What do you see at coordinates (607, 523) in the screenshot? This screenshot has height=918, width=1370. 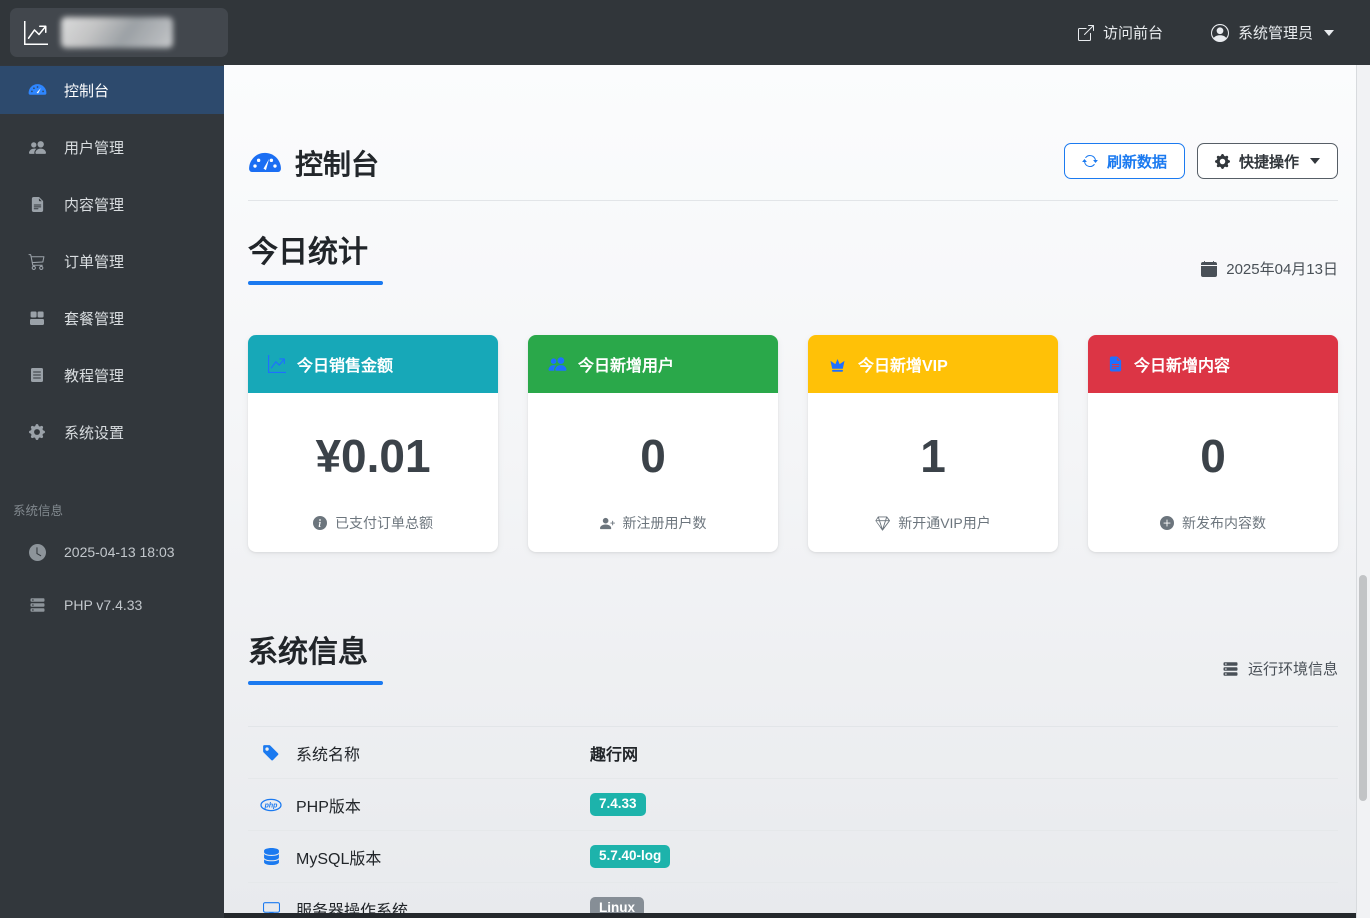 I see `user-plus-icon` at bounding box center [607, 523].